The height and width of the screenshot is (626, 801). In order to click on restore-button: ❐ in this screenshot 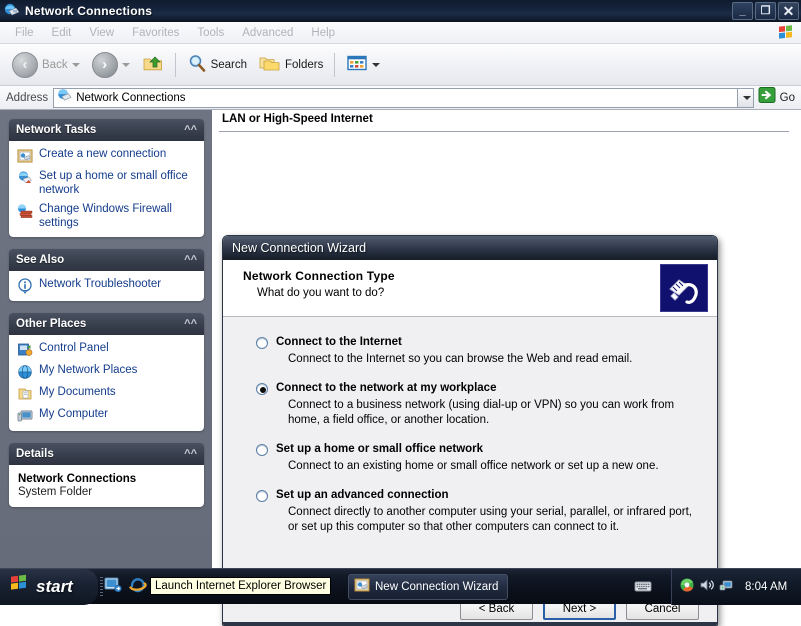, I will do `click(765, 11)`.